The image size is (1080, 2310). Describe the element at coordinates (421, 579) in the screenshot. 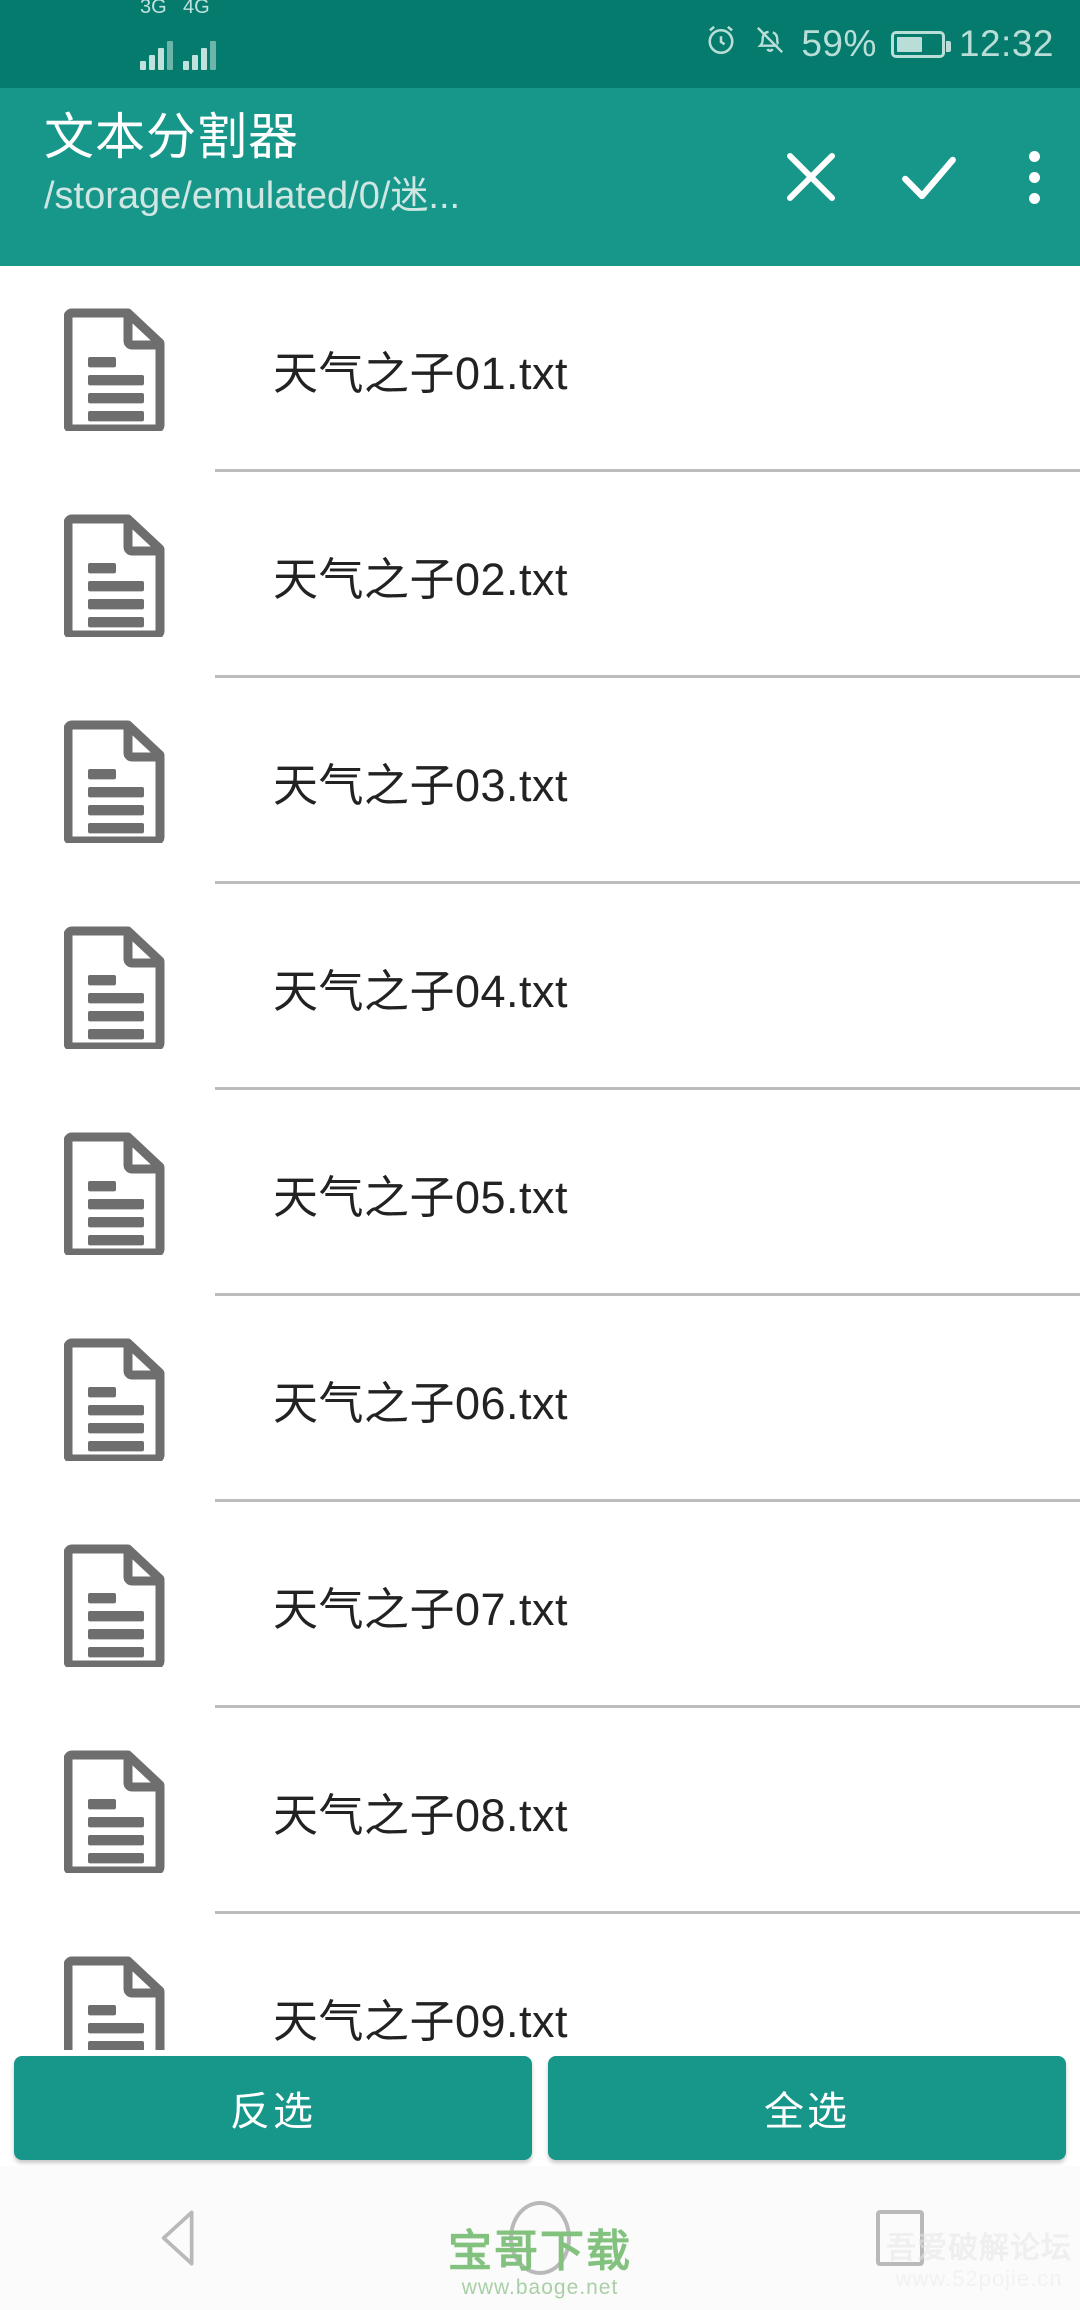

I see `file-name-label: 天气之子02.txt` at that location.